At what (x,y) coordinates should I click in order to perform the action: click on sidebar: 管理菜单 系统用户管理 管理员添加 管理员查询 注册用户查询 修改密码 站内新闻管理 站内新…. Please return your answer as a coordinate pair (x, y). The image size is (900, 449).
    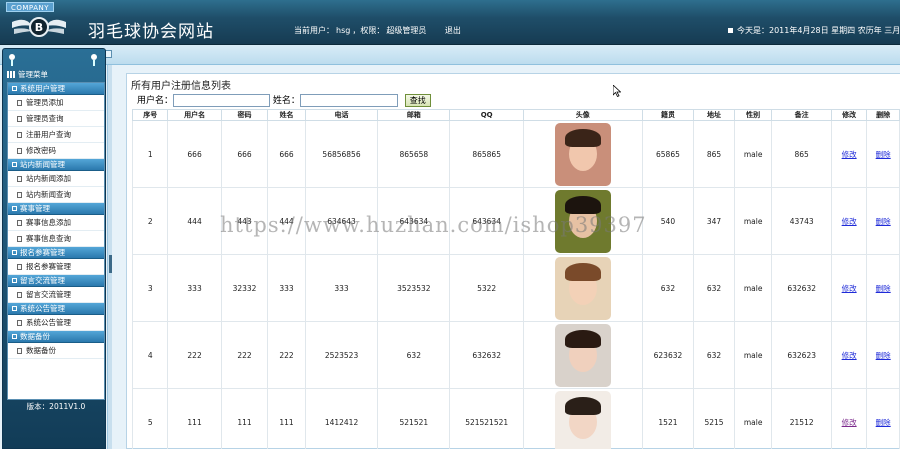
    Looking at the image, I should click on (54, 248).